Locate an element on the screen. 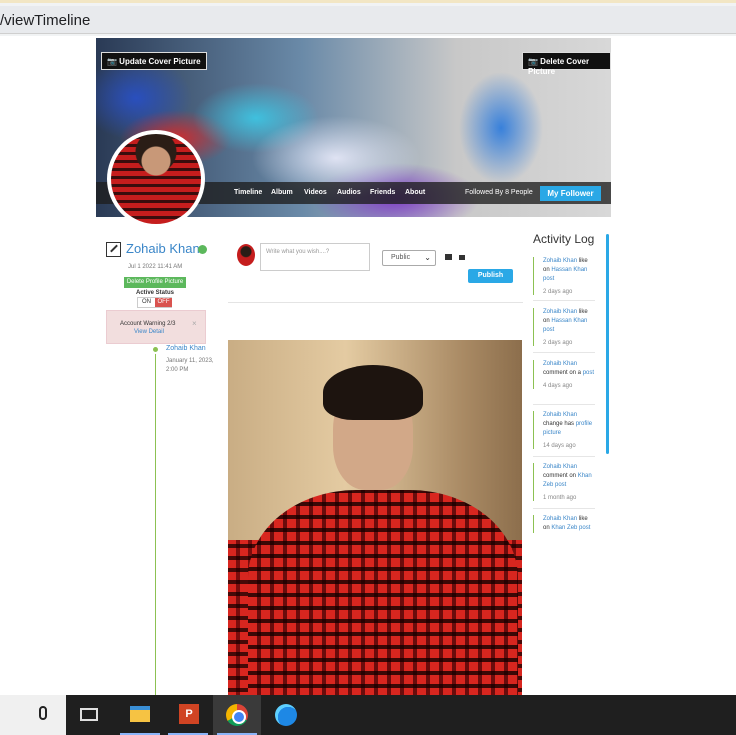 The width and height of the screenshot is (736, 735). composer-avatar is located at coordinates (246, 255).